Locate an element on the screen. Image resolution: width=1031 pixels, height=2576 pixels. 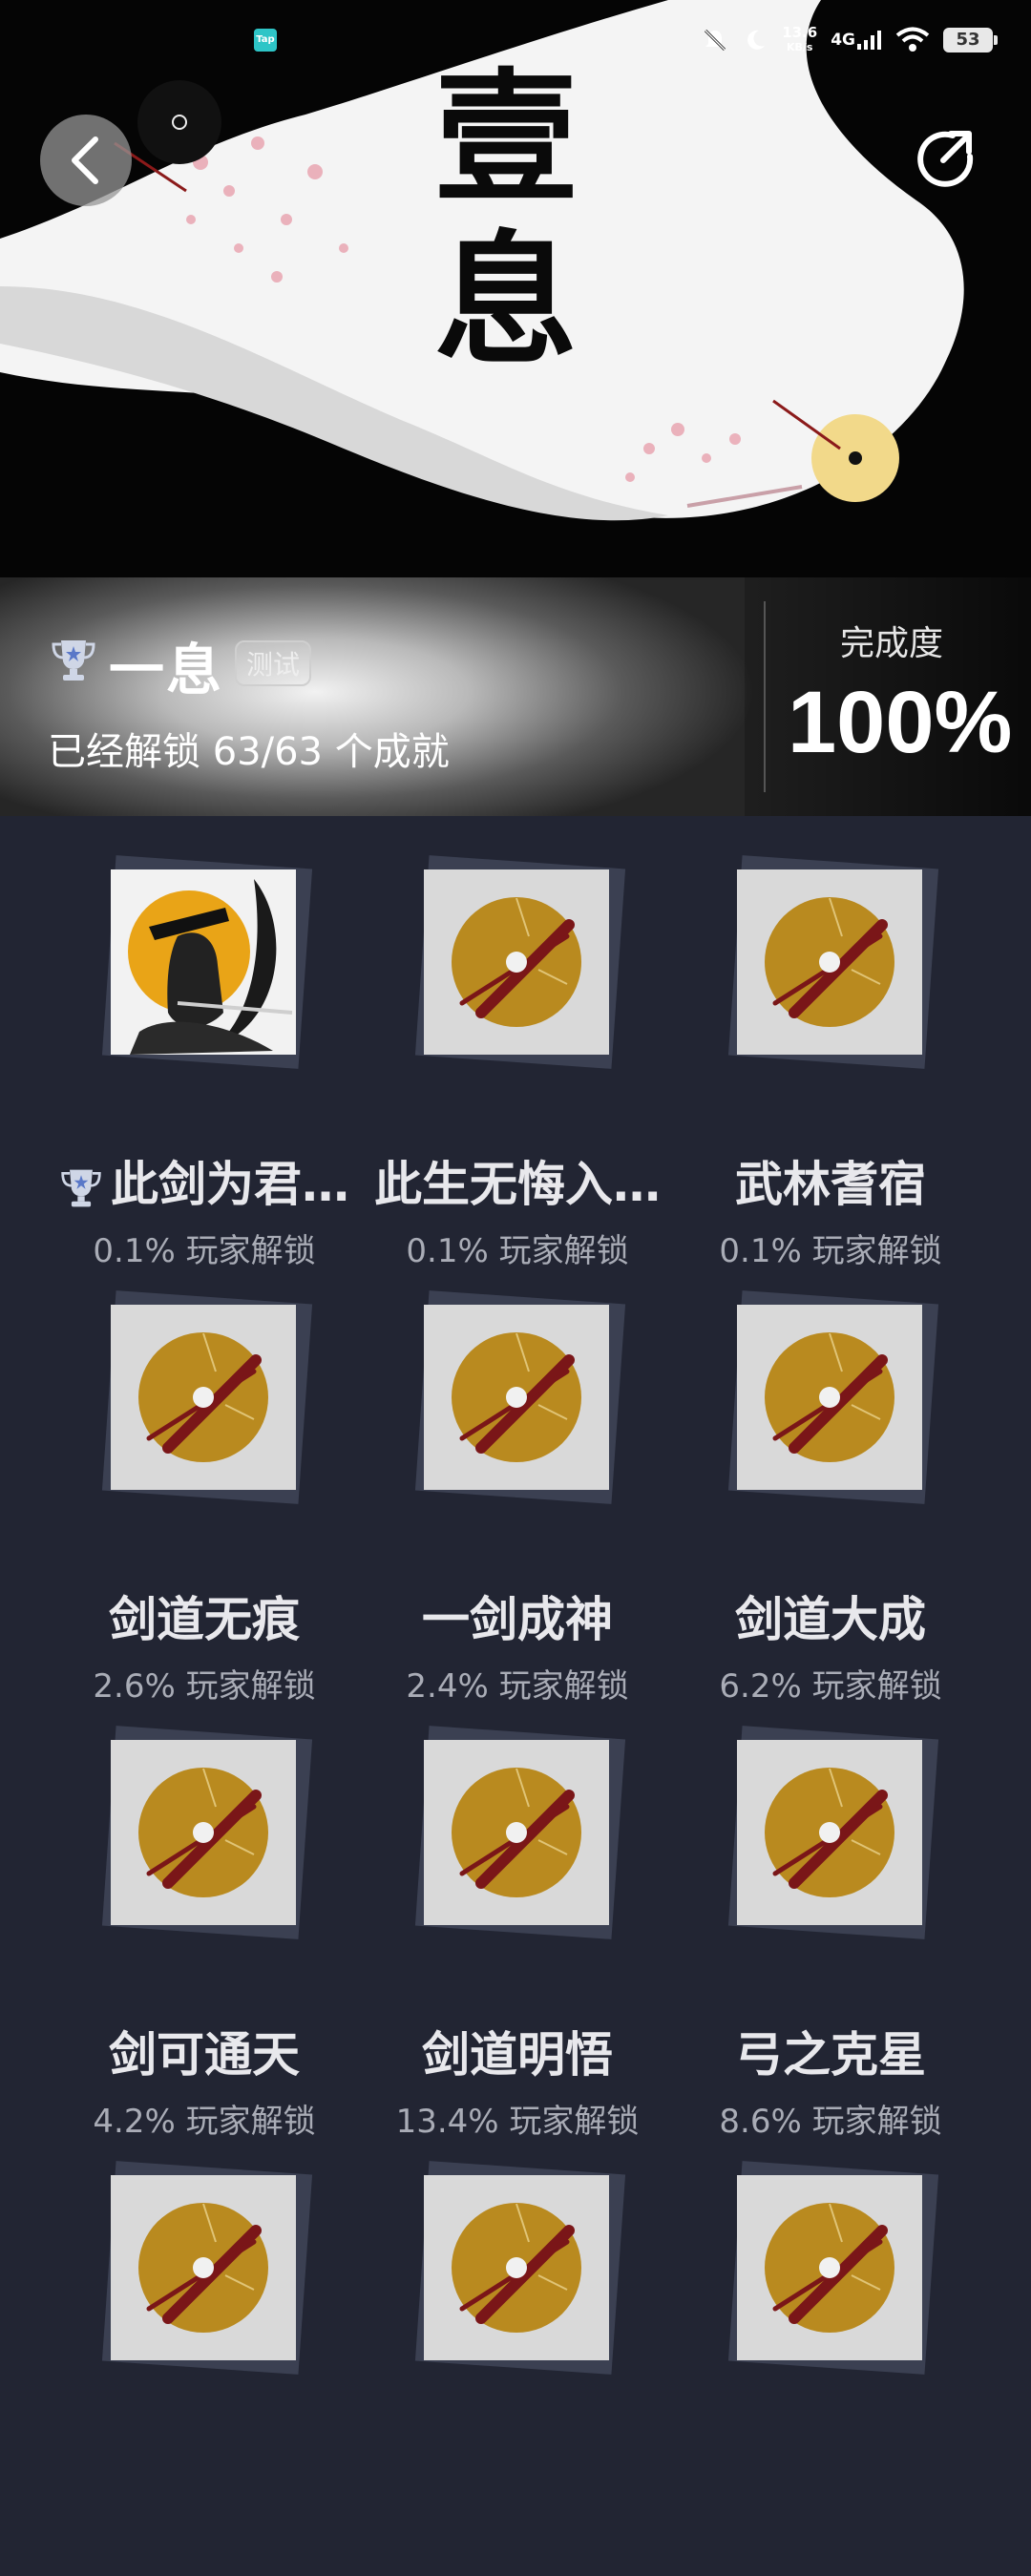
test-badge: 测试 is located at coordinates (273, 663).